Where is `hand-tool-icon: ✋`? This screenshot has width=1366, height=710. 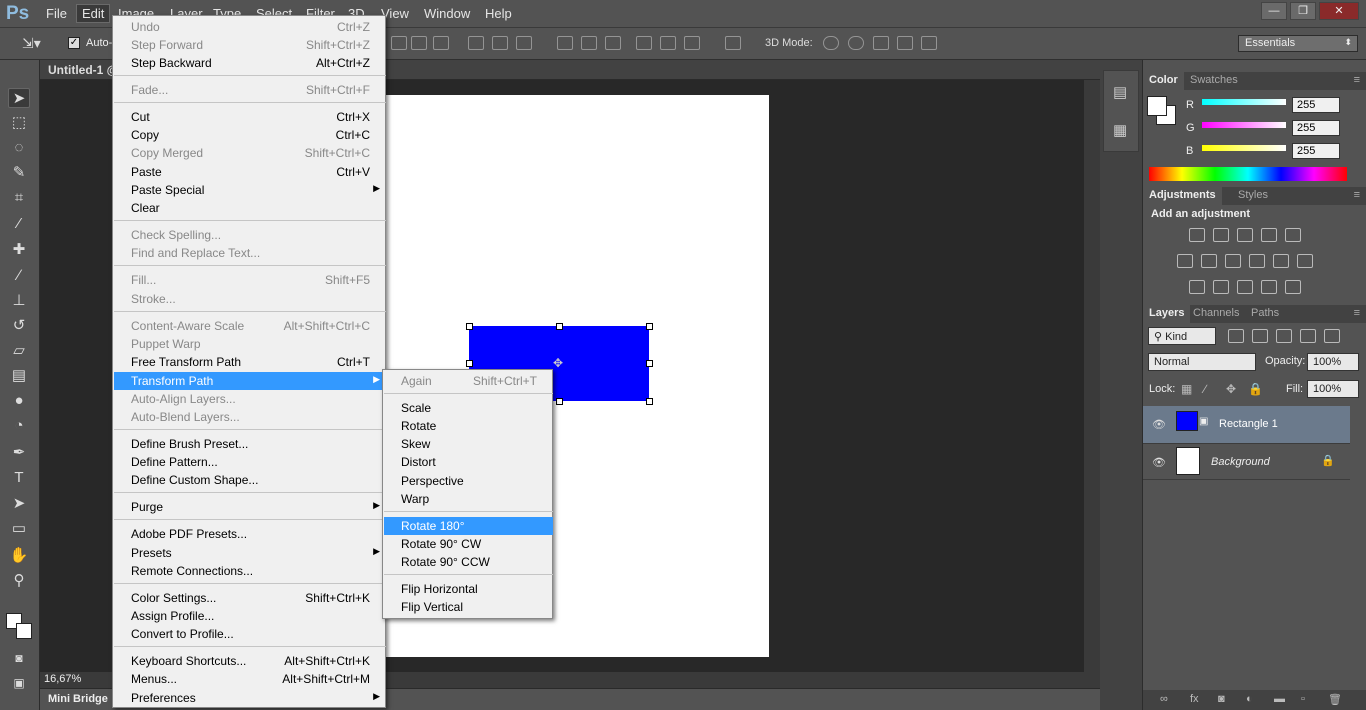
hand-tool-icon: ✋ is located at coordinates (19, 556).